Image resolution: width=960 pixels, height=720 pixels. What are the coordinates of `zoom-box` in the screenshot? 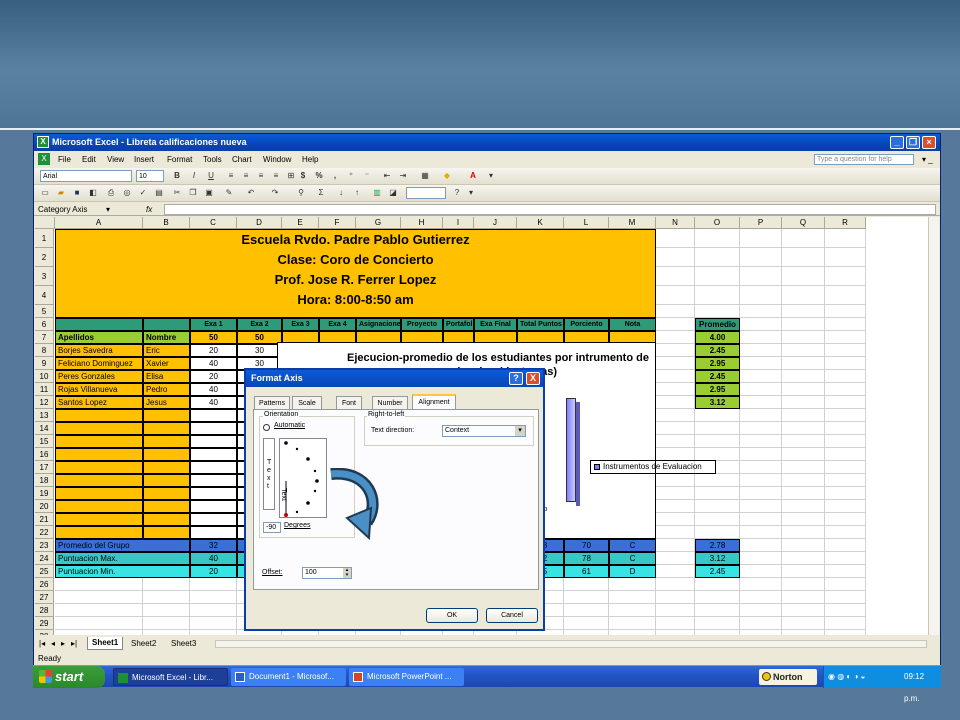 It's located at (426, 193).